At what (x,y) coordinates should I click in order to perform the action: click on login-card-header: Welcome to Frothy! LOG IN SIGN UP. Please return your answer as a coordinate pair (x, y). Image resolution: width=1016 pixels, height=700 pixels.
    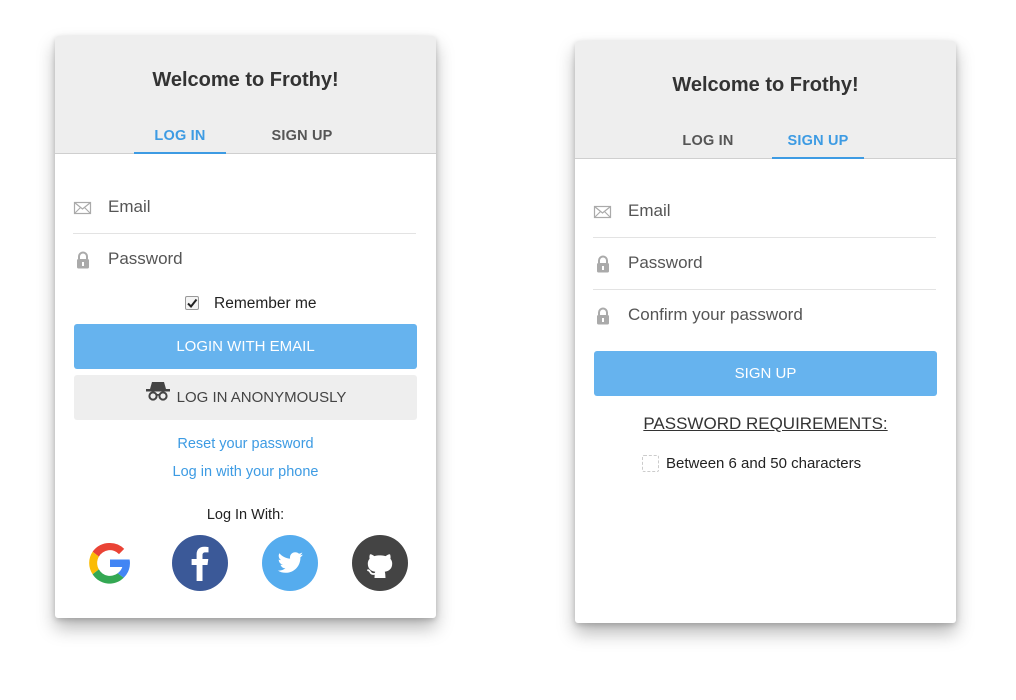
    Looking at the image, I should click on (245, 95).